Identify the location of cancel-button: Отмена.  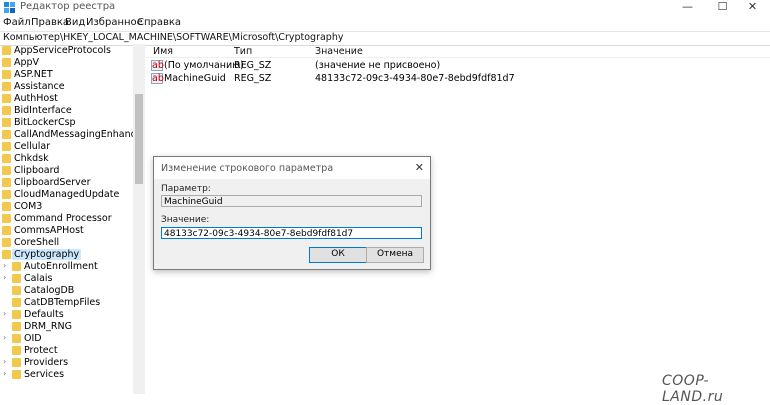
(395, 255).